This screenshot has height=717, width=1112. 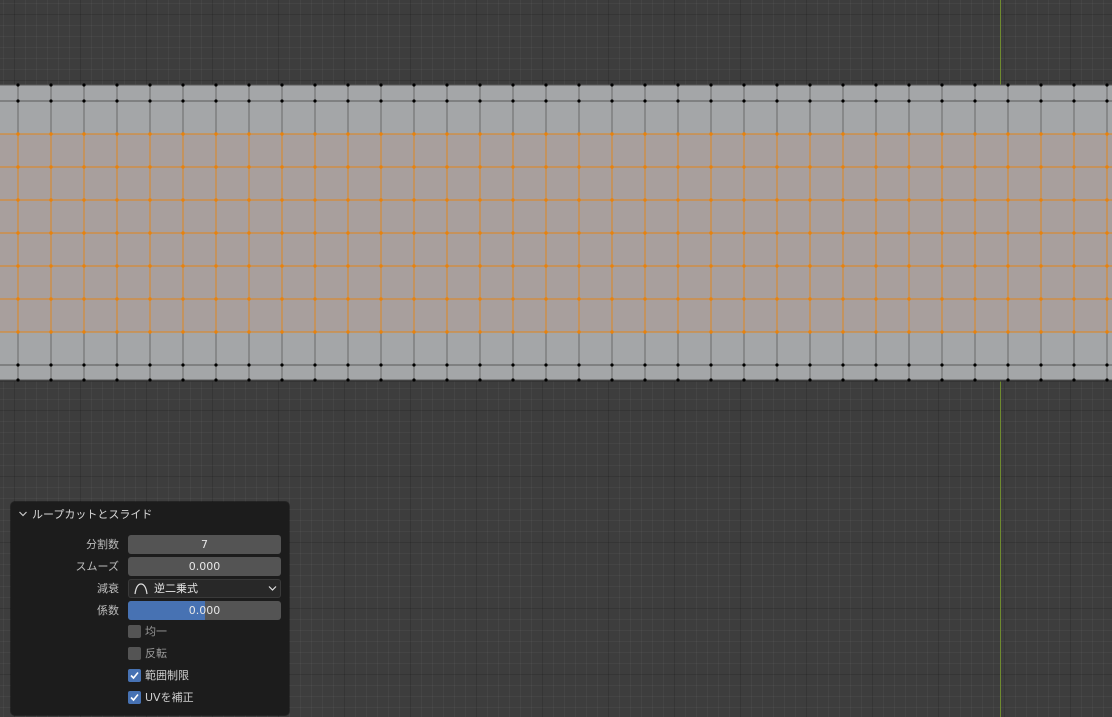 What do you see at coordinates (108, 610) in the screenshot?
I see `factor-label: 係数` at bounding box center [108, 610].